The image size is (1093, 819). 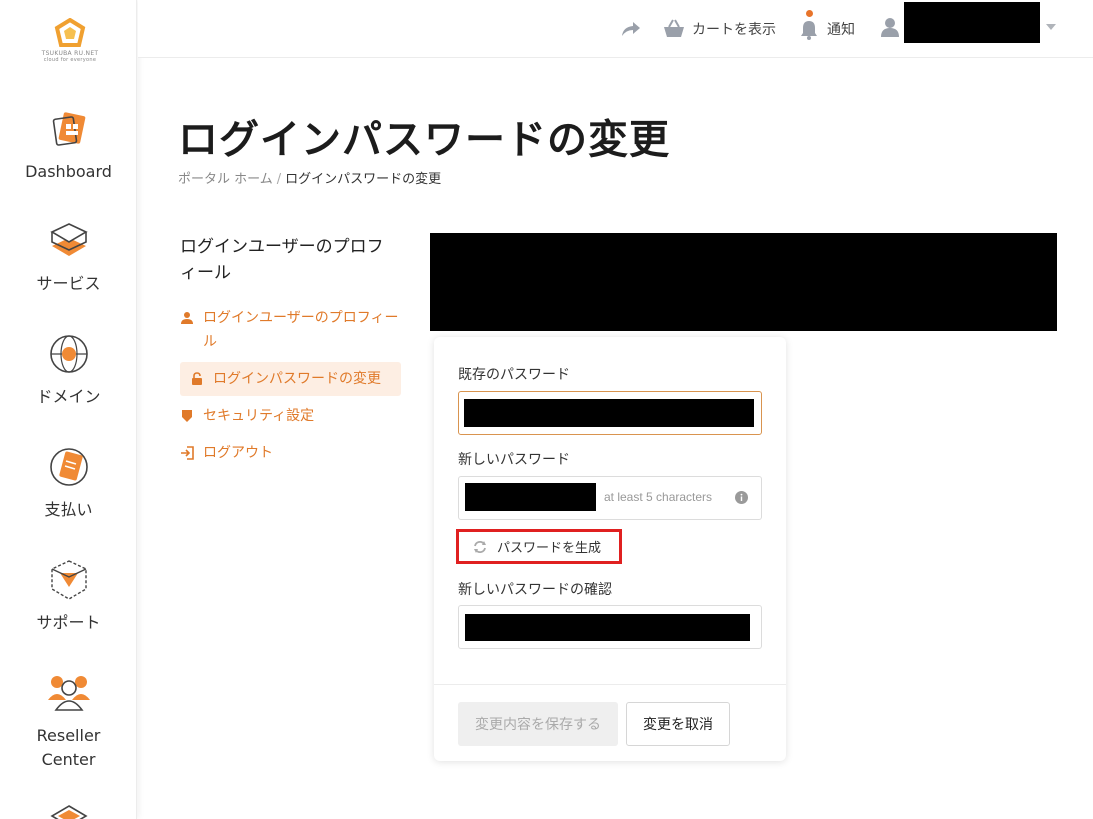 I want to click on confirm-password-value-redacted, so click(x=607, y=627).